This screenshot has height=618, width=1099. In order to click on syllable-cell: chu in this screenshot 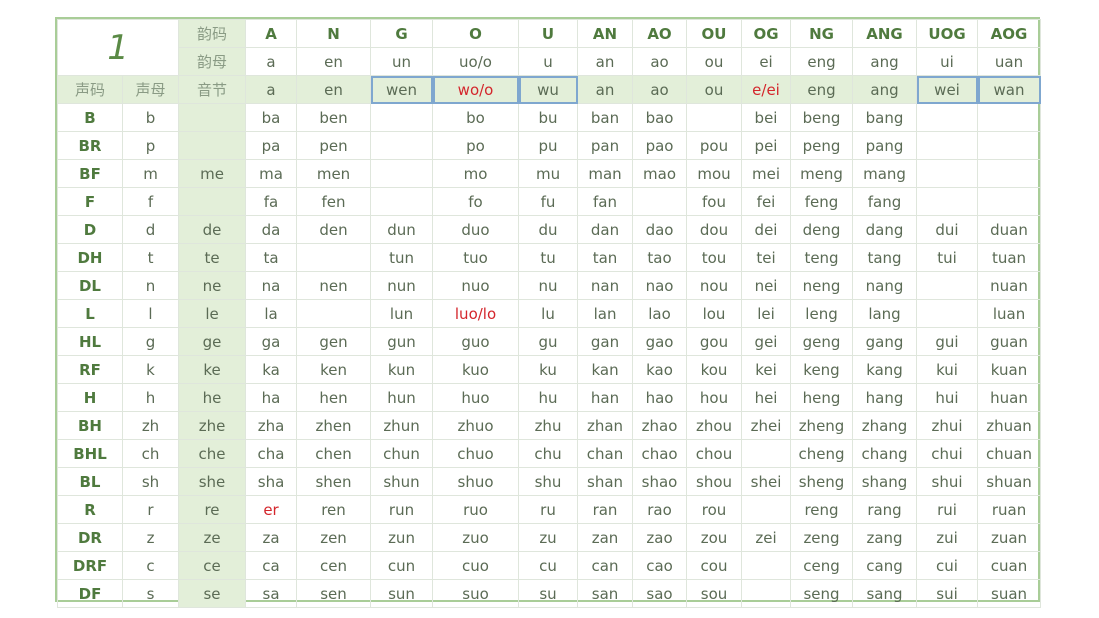, I will do `click(548, 453)`.